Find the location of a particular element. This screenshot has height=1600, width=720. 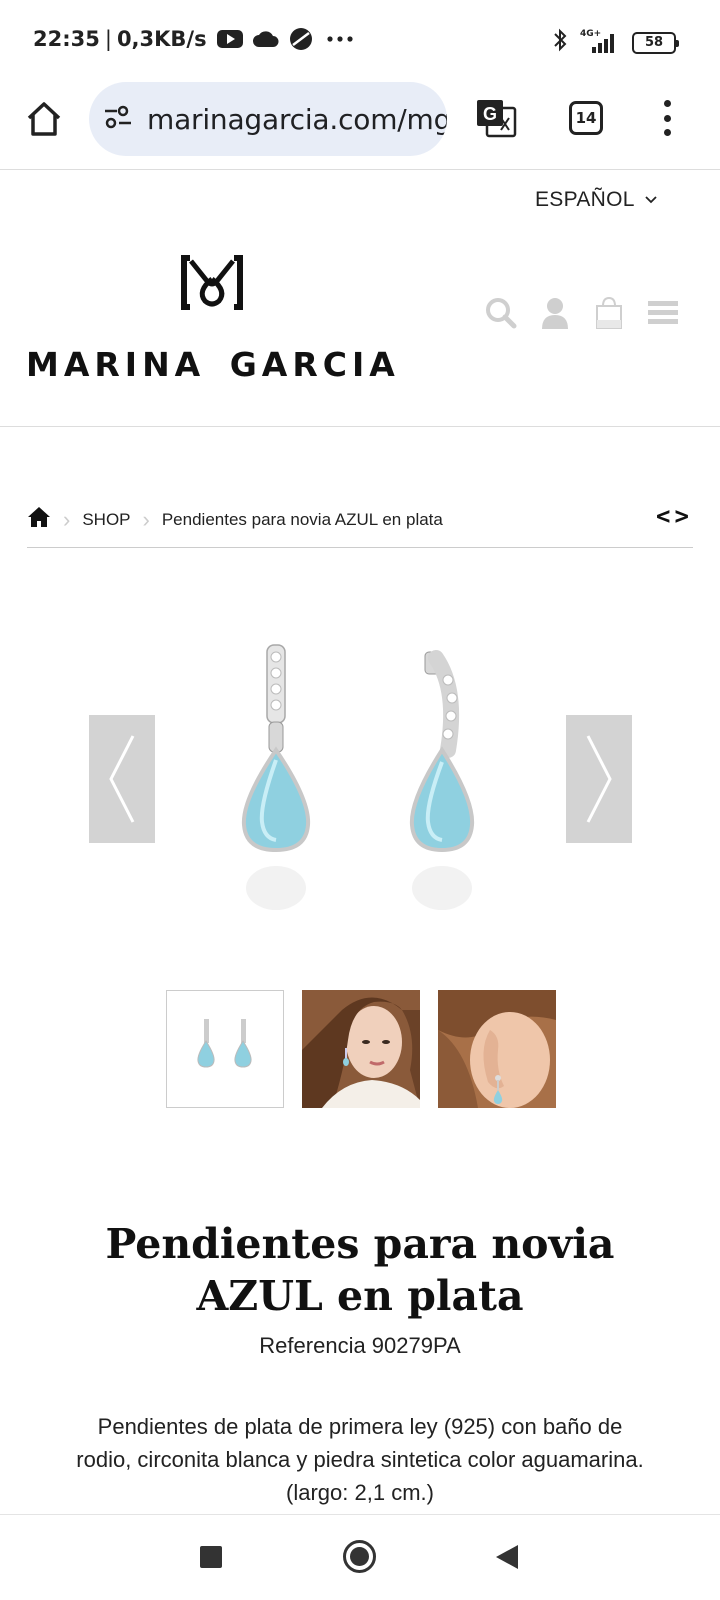

app-status-icon is located at coordinates (301, 39).